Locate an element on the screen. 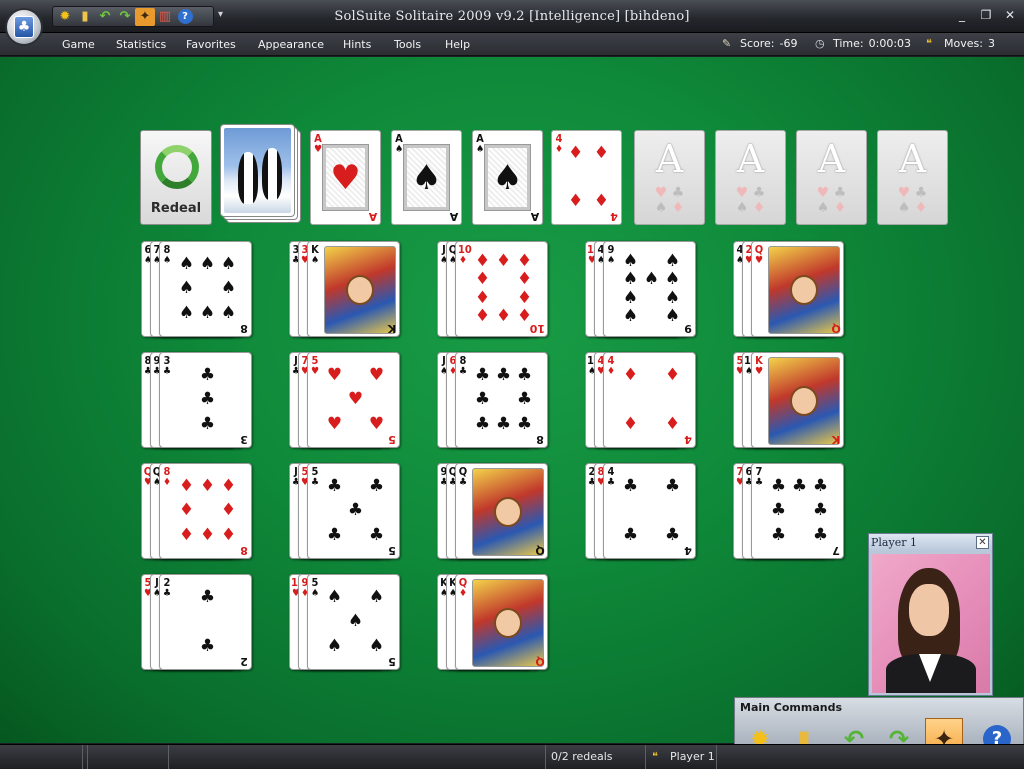  card-pips: ♣ ♣ ♣ is located at coordinates (207, 399).